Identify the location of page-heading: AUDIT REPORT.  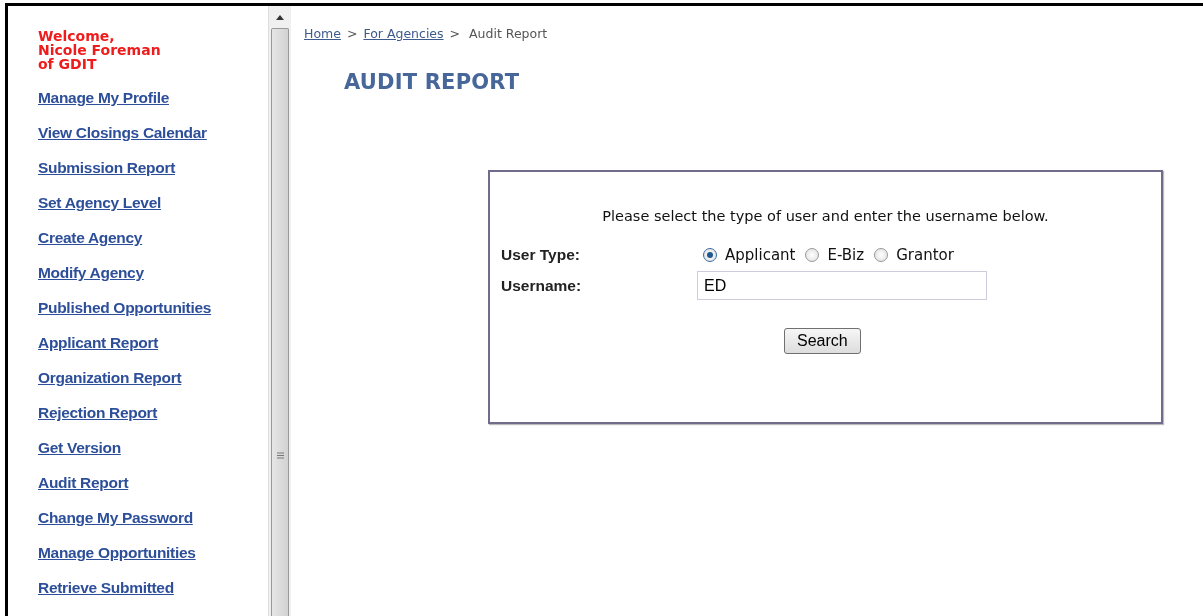
(432, 82).